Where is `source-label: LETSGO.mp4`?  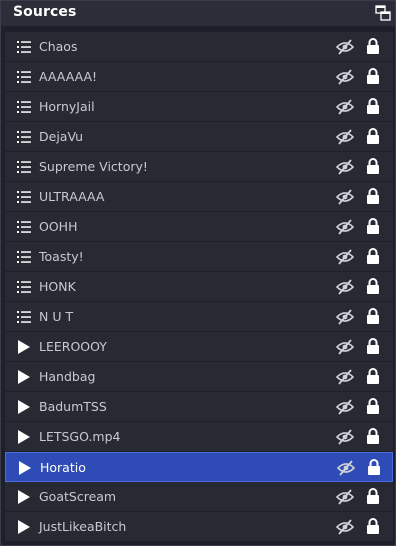
source-label: LETSGO.mp4 is located at coordinates (80, 436).